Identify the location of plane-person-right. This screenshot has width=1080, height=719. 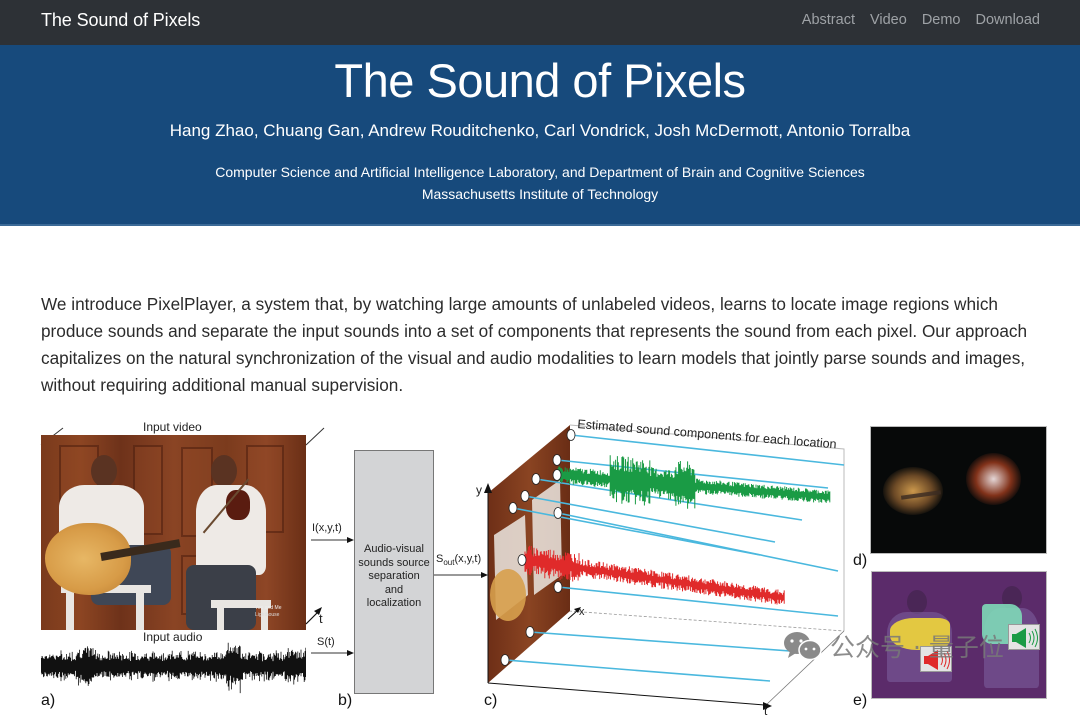
(547, 537).